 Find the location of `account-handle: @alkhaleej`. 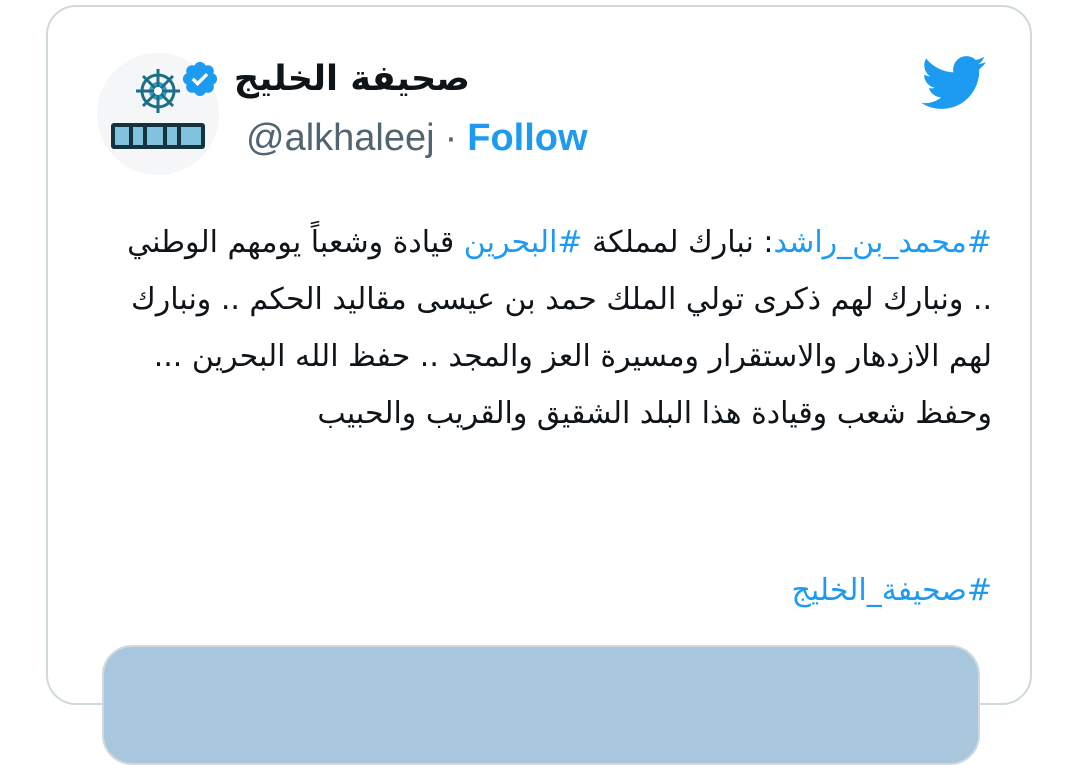

account-handle: @alkhaleej is located at coordinates (340, 138).